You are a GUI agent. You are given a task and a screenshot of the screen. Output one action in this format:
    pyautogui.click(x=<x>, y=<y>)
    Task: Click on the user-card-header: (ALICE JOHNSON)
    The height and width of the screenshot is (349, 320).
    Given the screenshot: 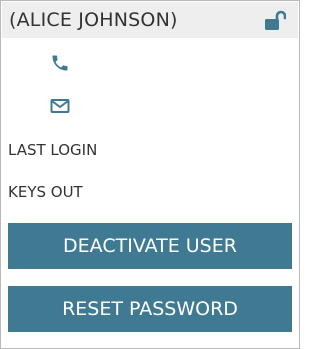 What is the action you would take?
    pyautogui.click(x=150, y=20)
    